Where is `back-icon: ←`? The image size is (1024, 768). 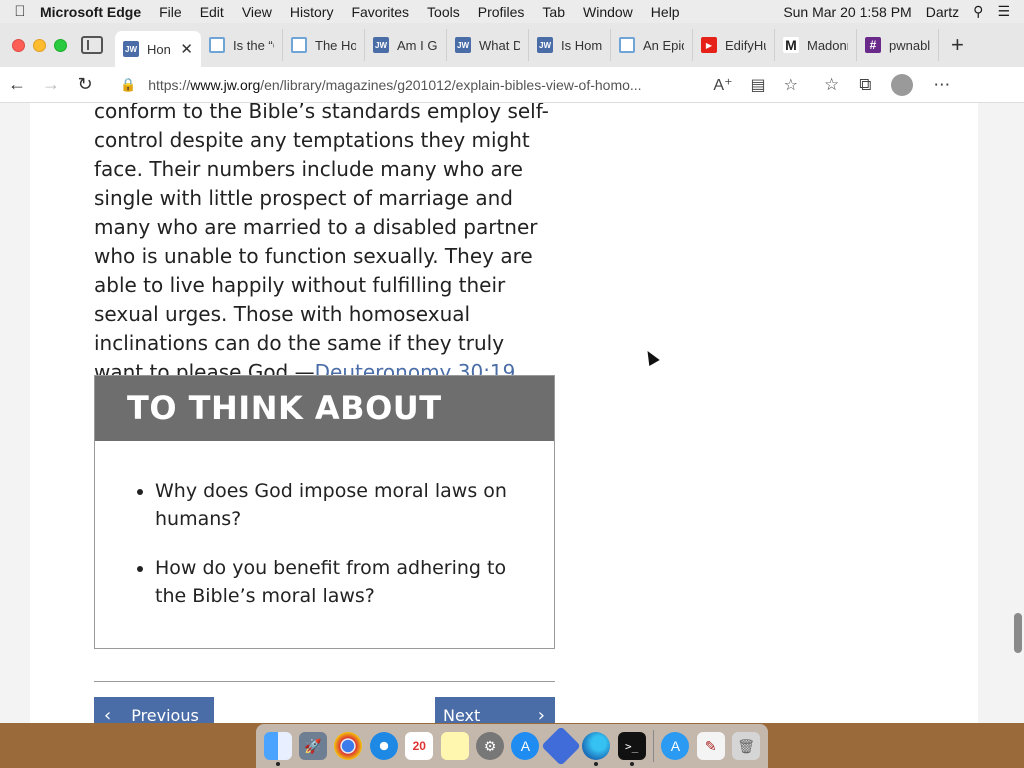
back-icon: ← is located at coordinates (17, 84).